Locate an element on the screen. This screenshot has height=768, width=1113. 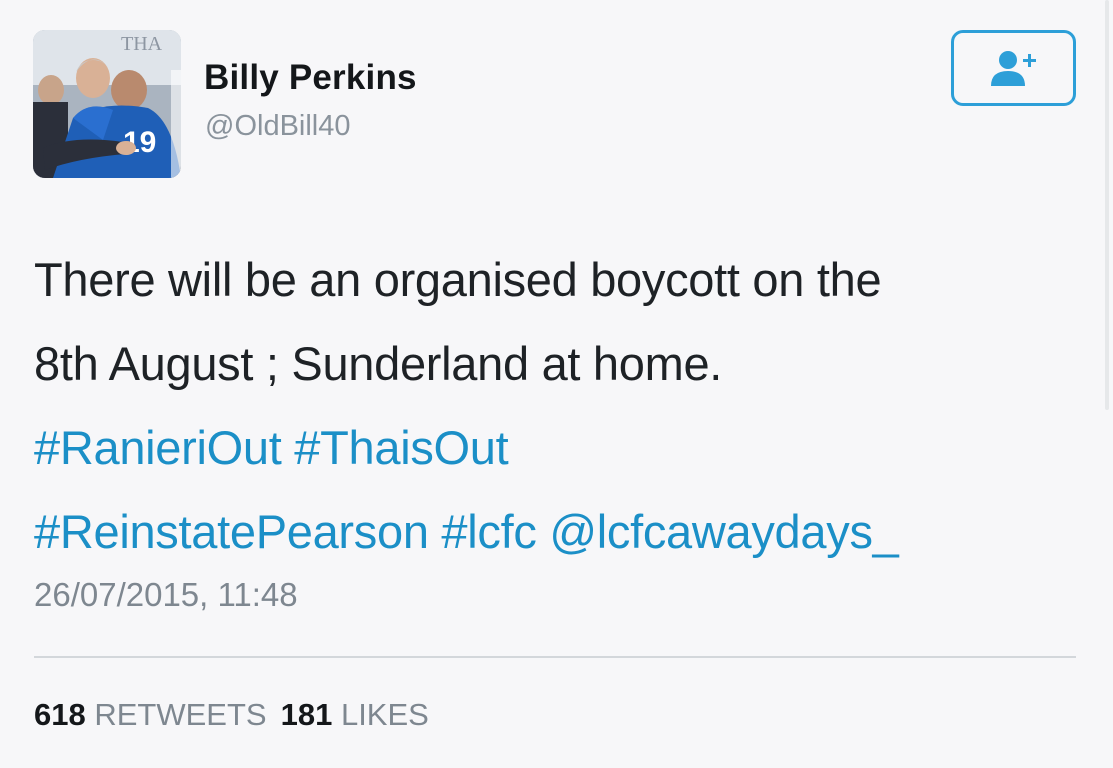
avatar-overlay-text: THA is located at coordinates (142, 44).